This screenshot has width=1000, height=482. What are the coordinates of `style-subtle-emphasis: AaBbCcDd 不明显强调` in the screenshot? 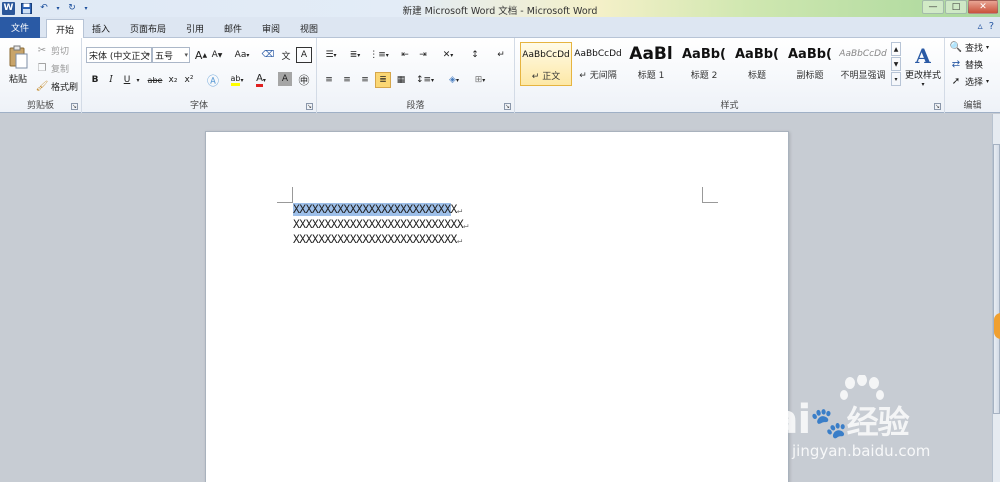 It's located at (863, 64).